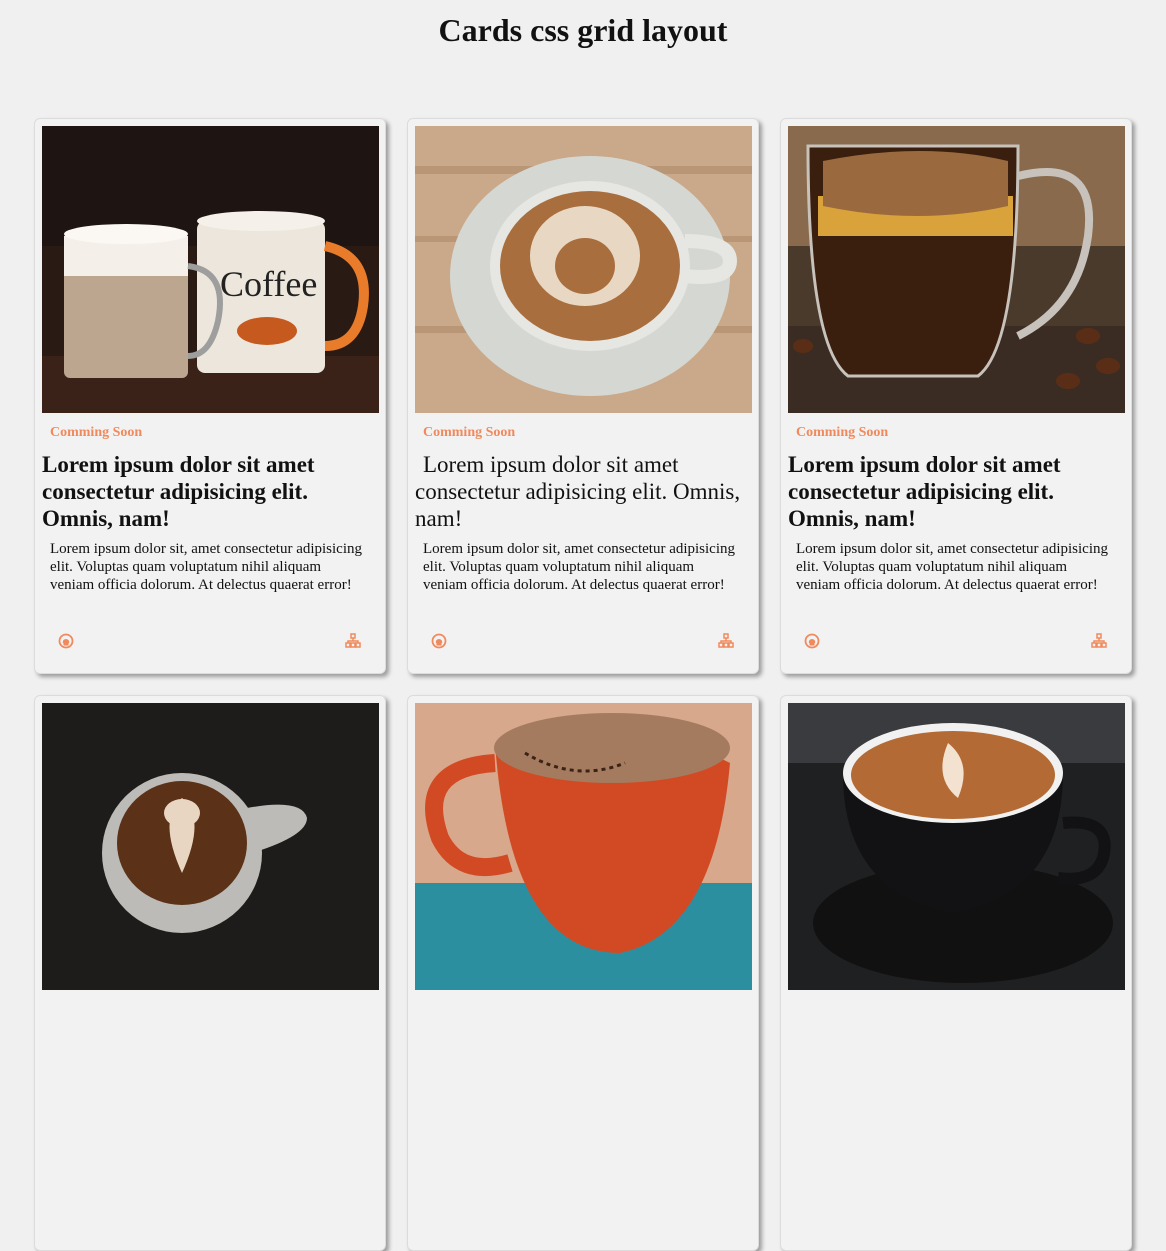 The width and height of the screenshot is (1166, 1251). I want to click on card-image-coffee-mugs: Coffee, so click(210, 269).